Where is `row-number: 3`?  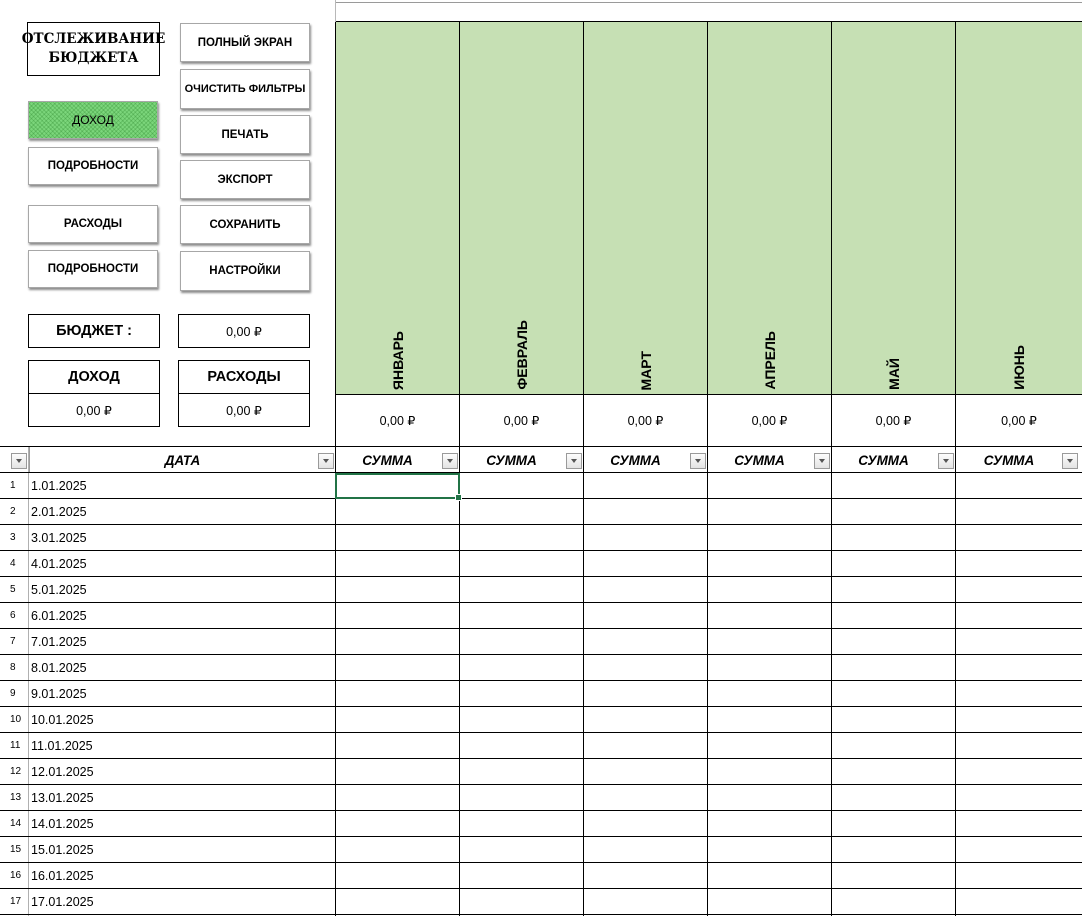 row-number: 3 is located at coordinates (13, 537).